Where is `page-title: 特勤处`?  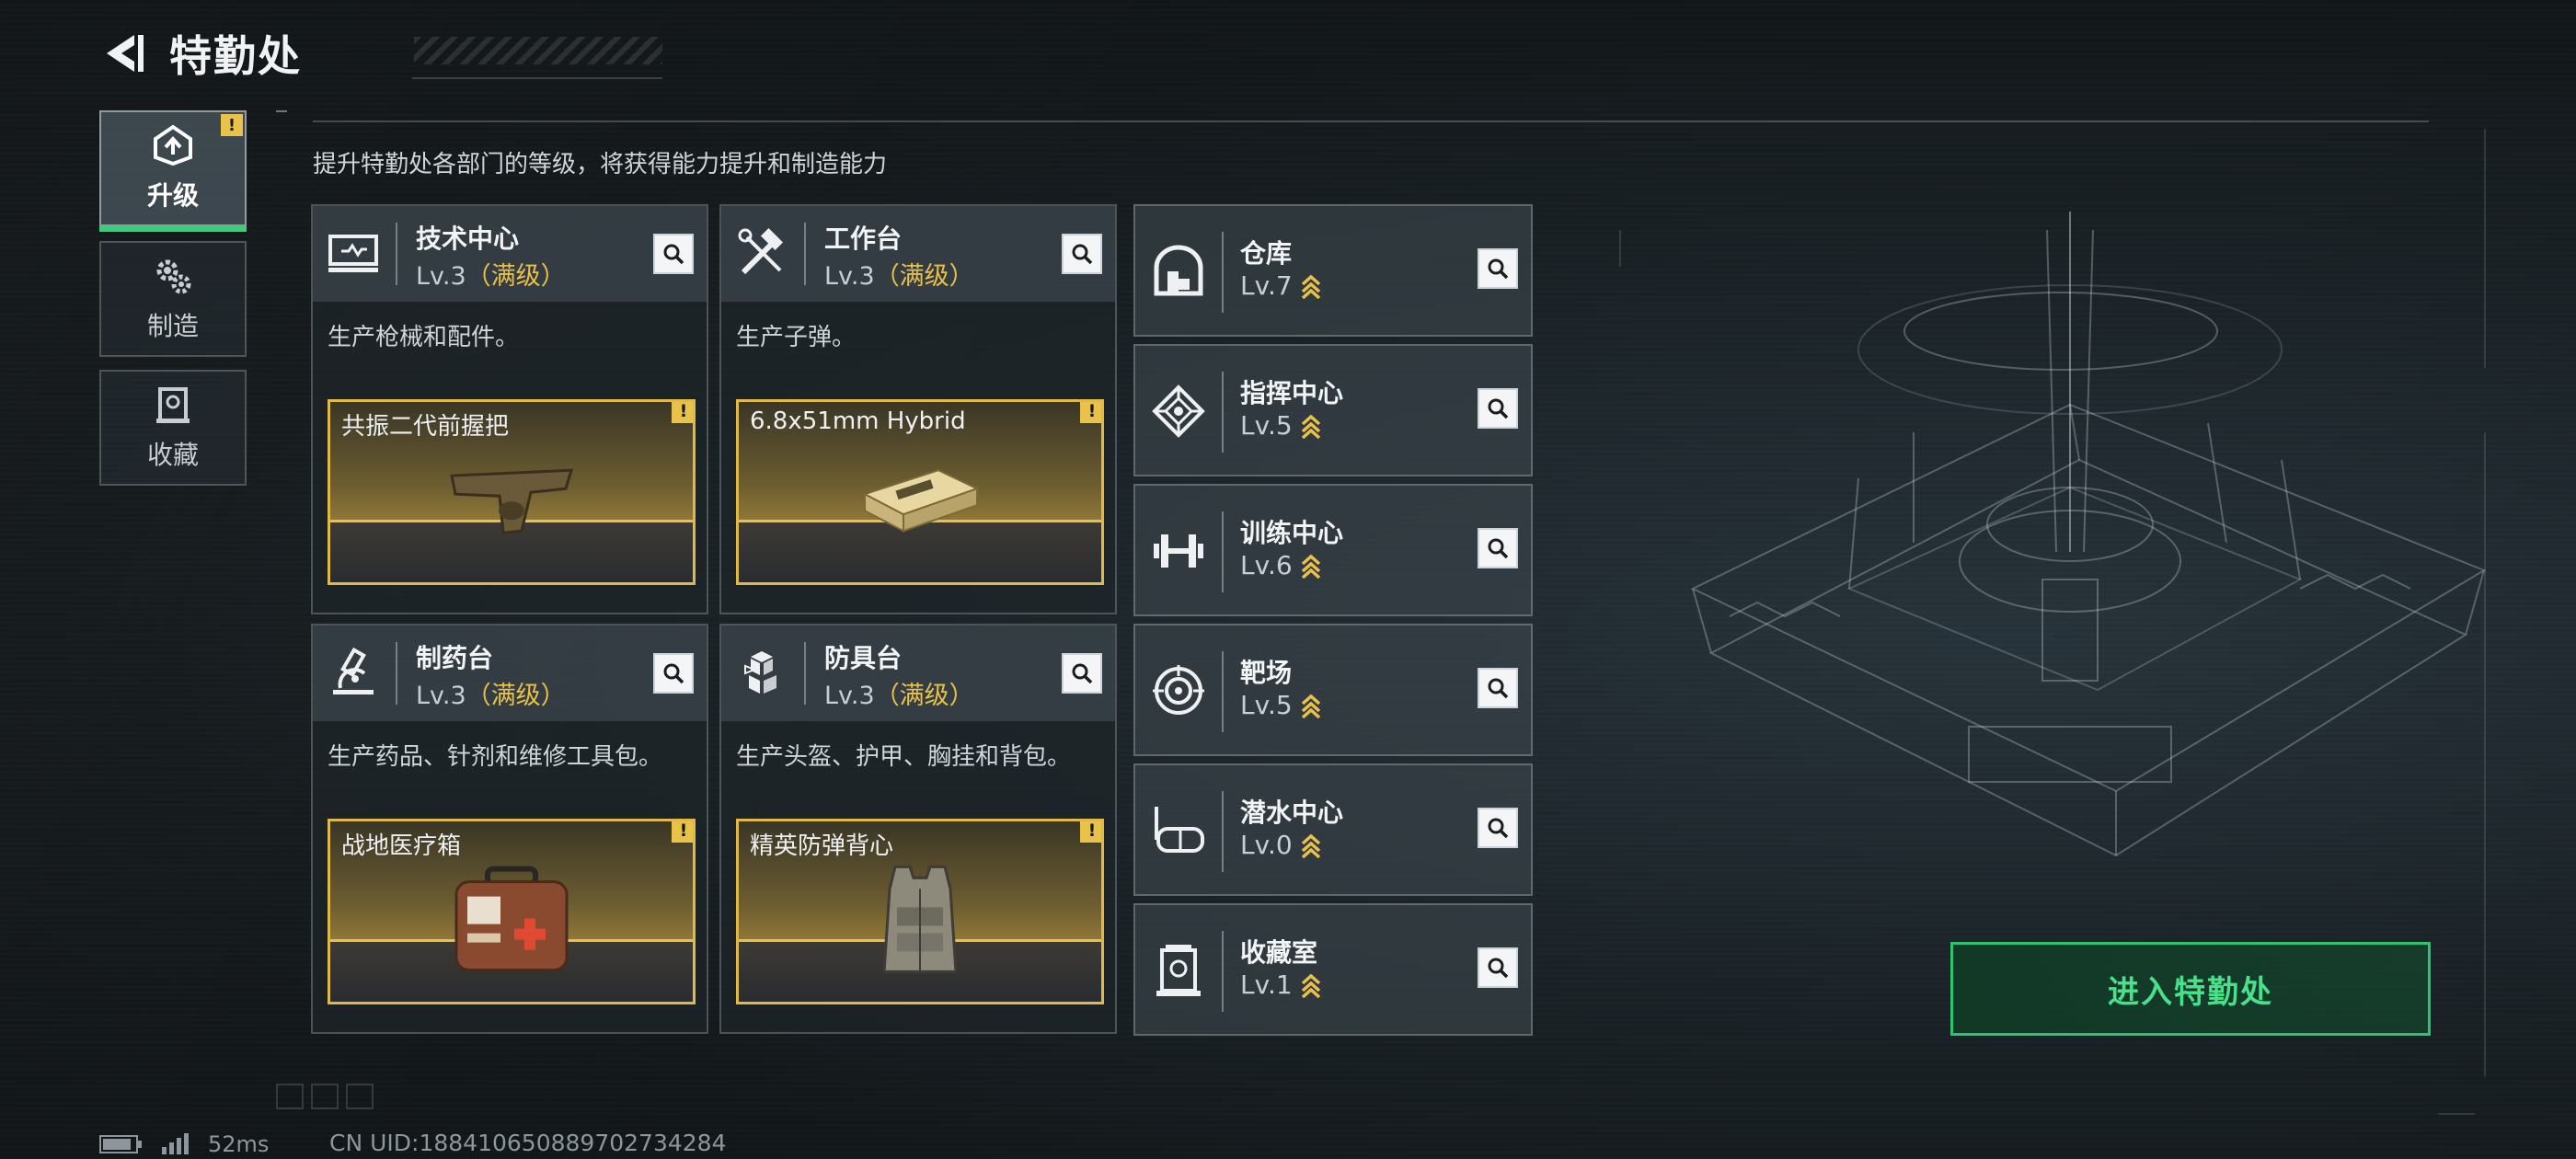 page-title: 特勤处 is located at coordinates (235, 56).